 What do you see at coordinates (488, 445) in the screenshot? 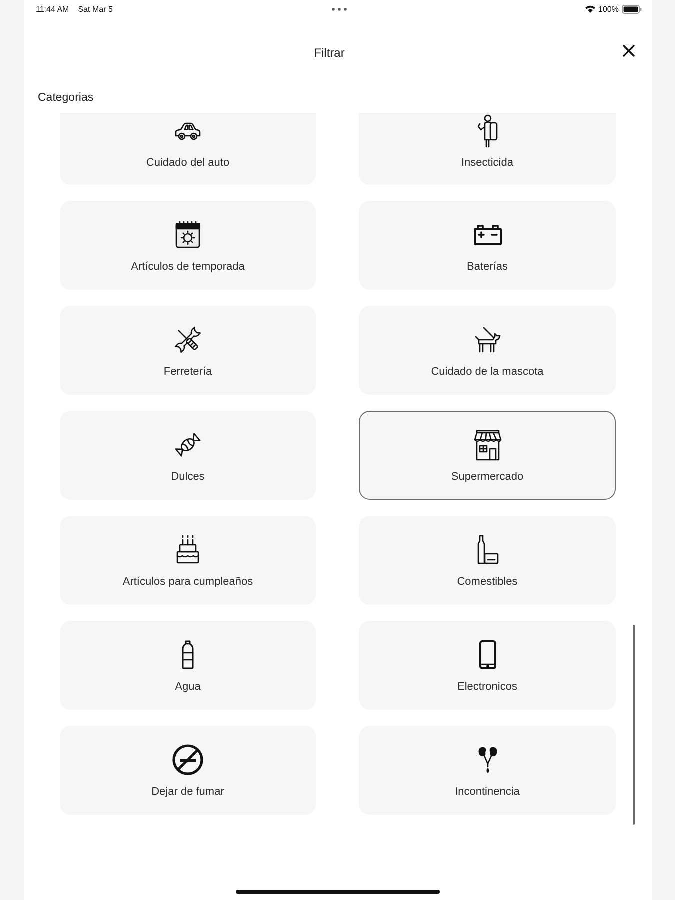
I see `storefront-icon` at bounding box center [488, 445].